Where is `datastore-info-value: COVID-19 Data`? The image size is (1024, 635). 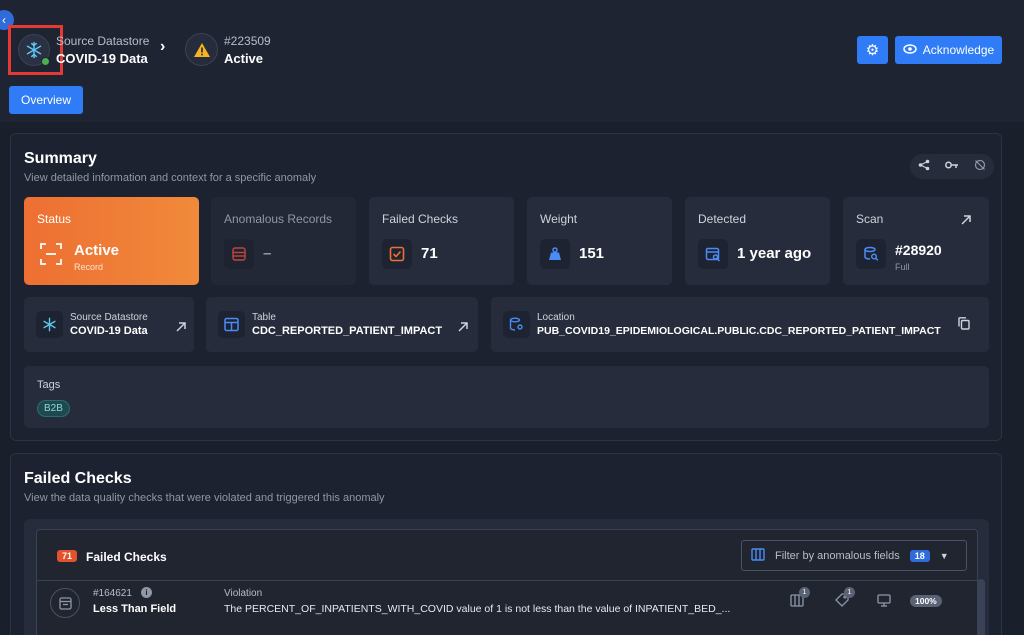
datastore-info-value: COVID-19 Data is located at coordinates (109, 331).